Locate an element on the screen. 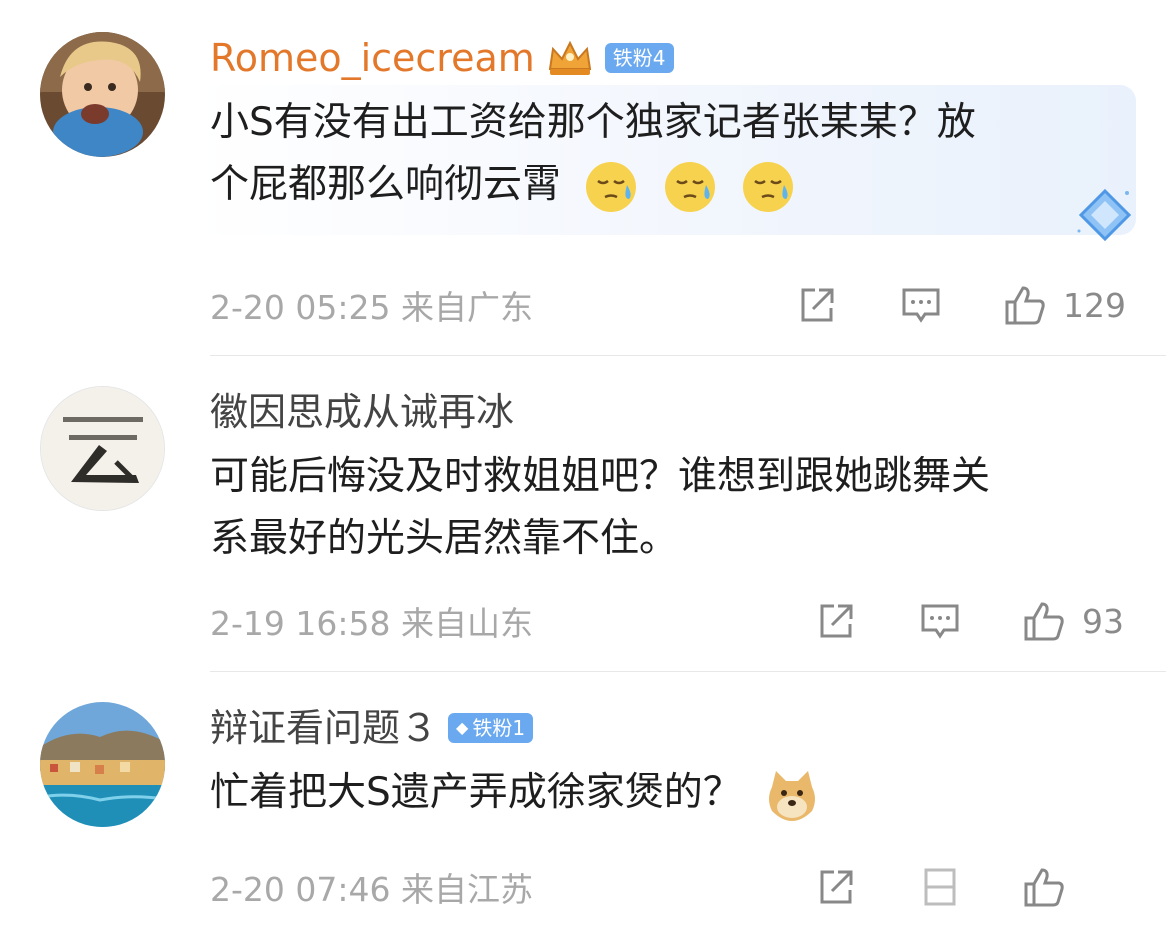  avatar-landscape-image is located at coordinates (102, 764).